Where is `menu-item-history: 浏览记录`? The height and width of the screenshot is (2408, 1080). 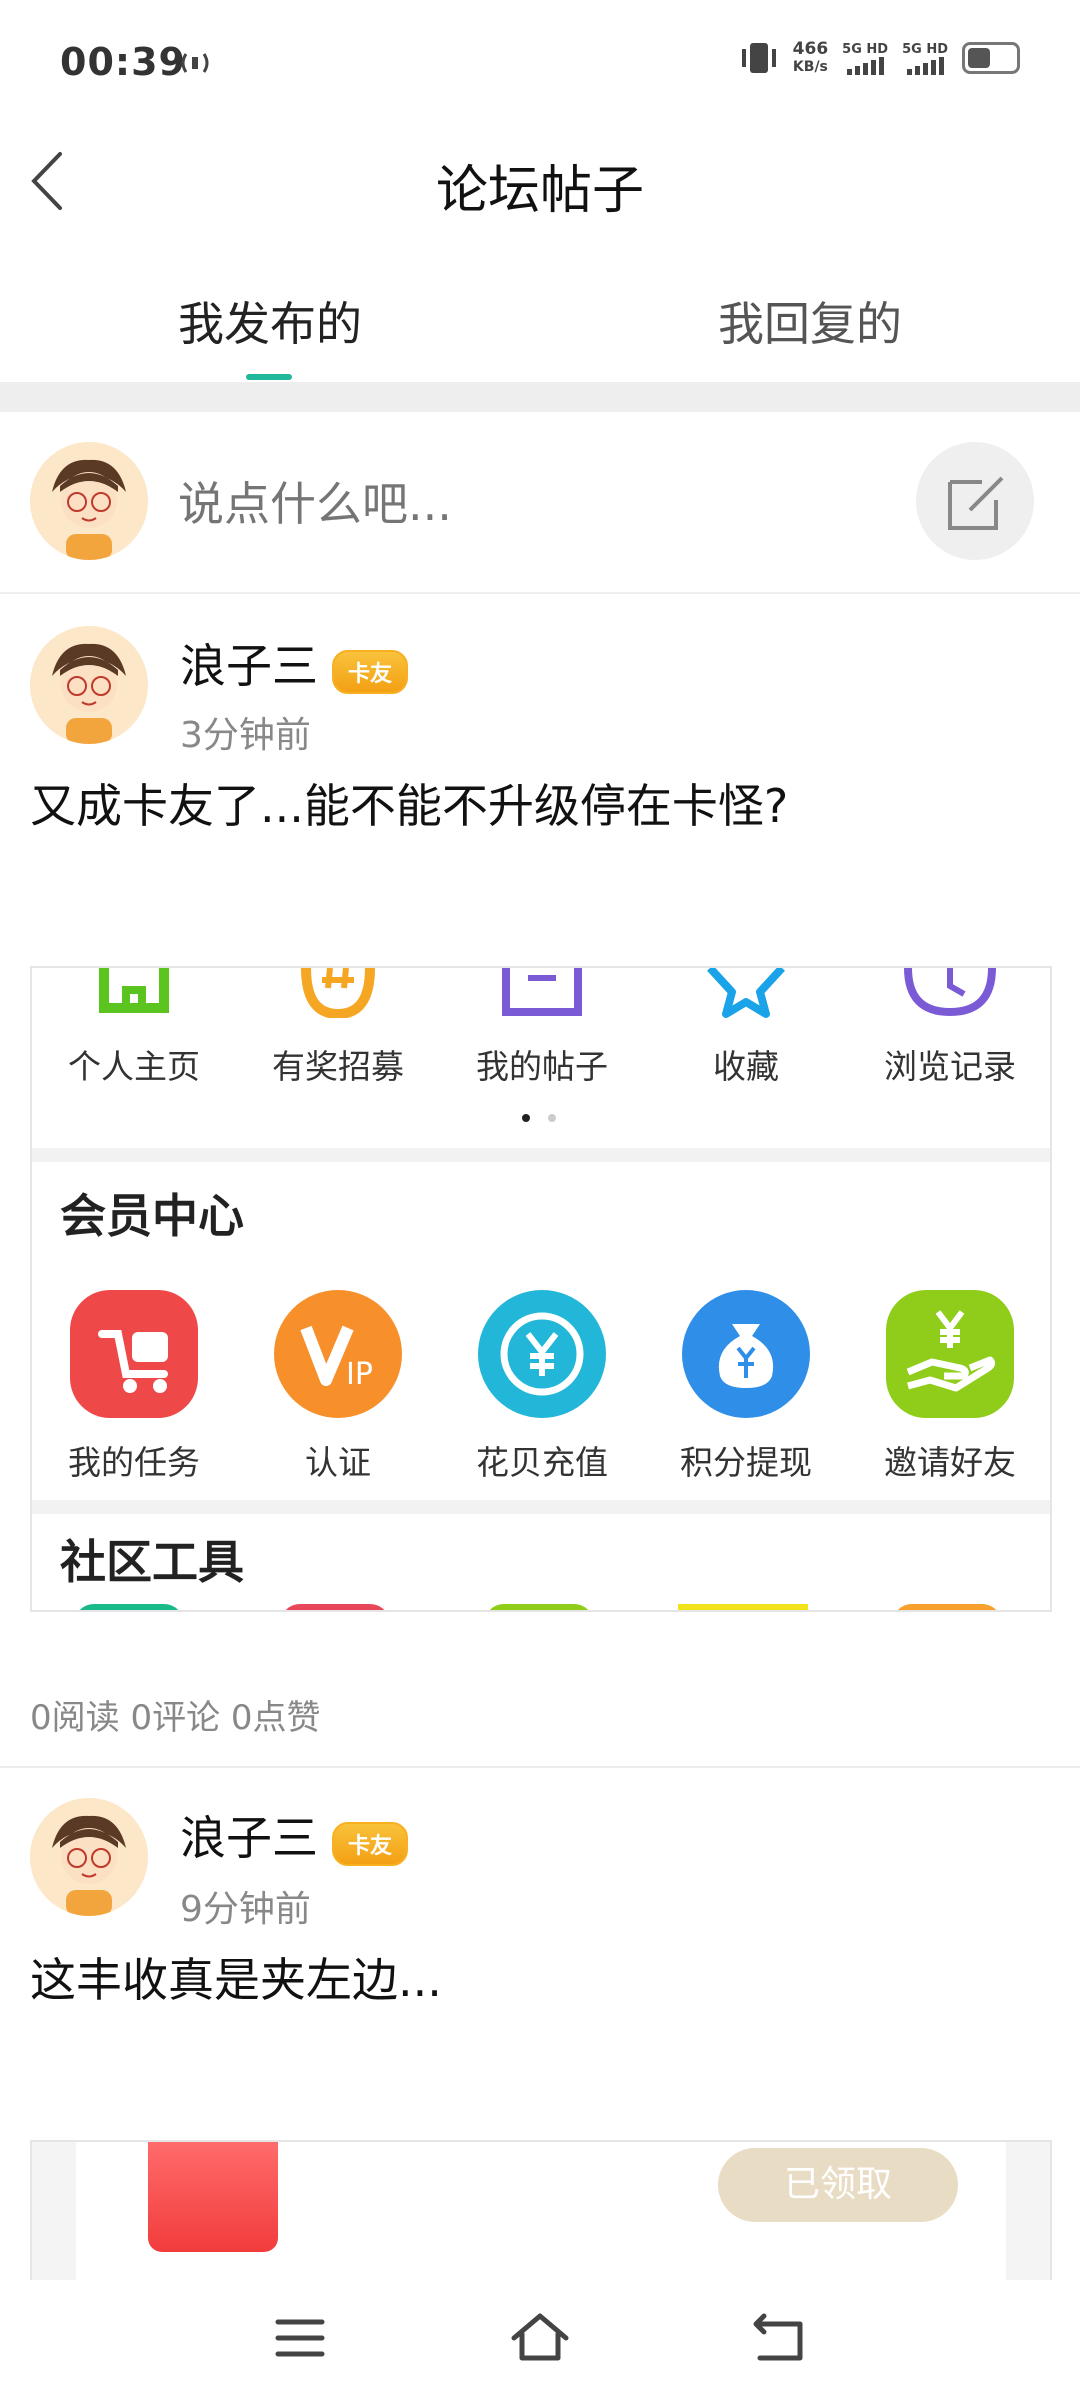 menu-item-history: 浏览记录 is located at coordinates (949, 1028).